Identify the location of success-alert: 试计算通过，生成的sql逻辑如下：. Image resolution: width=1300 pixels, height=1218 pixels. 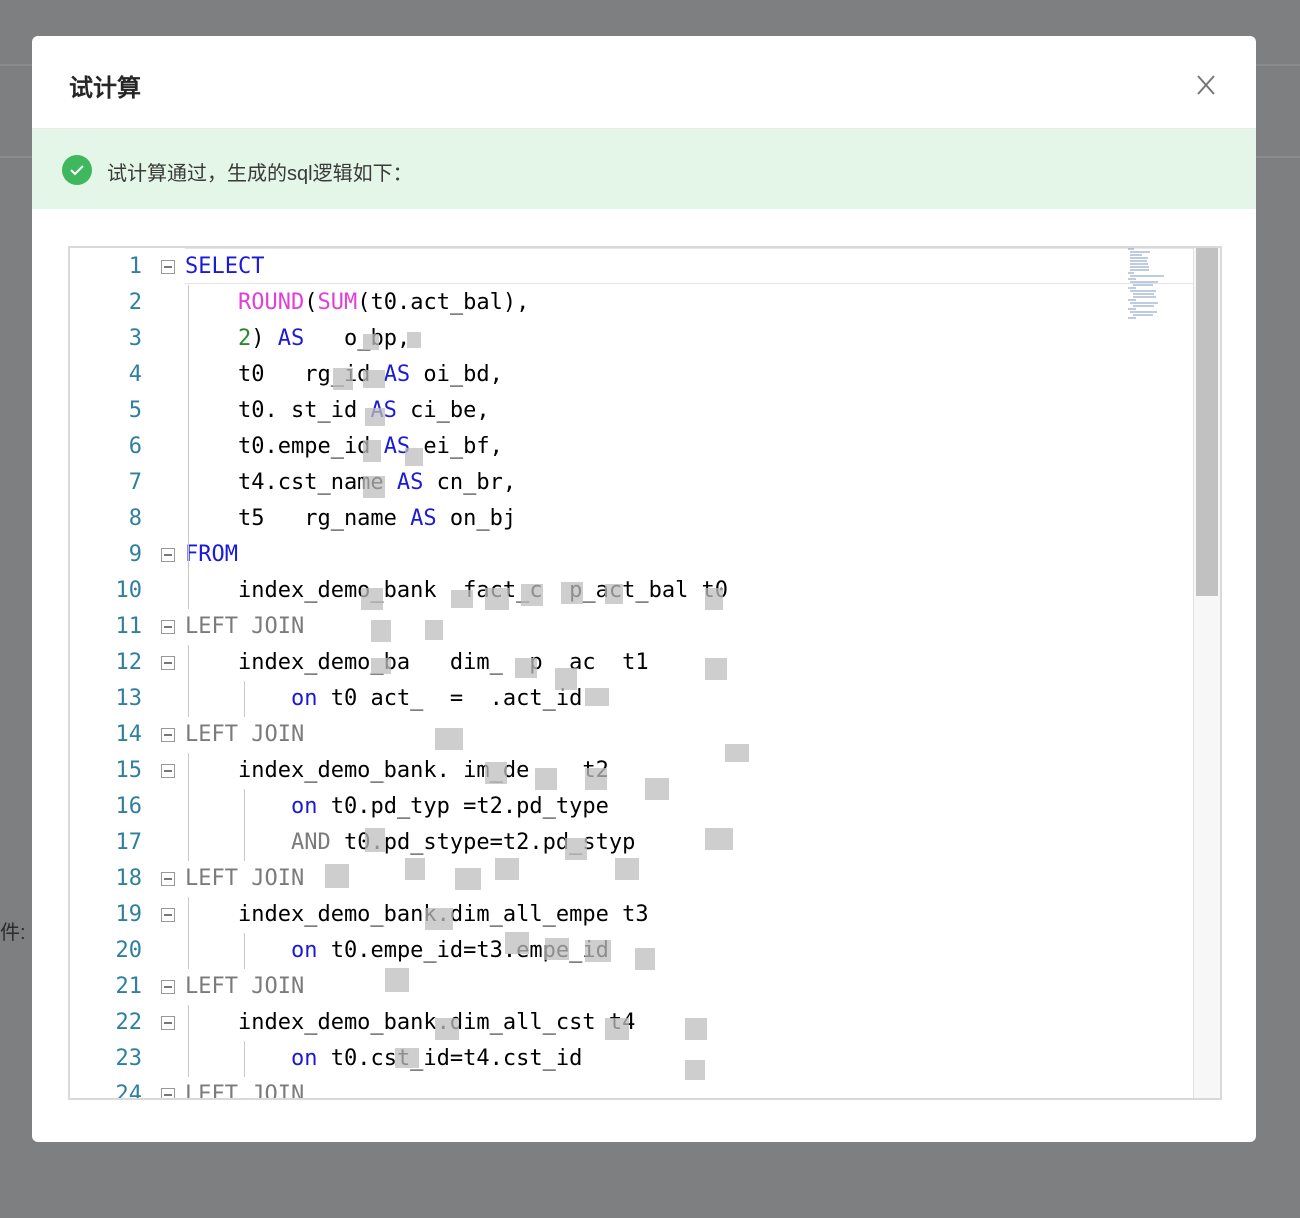
(644, 169).